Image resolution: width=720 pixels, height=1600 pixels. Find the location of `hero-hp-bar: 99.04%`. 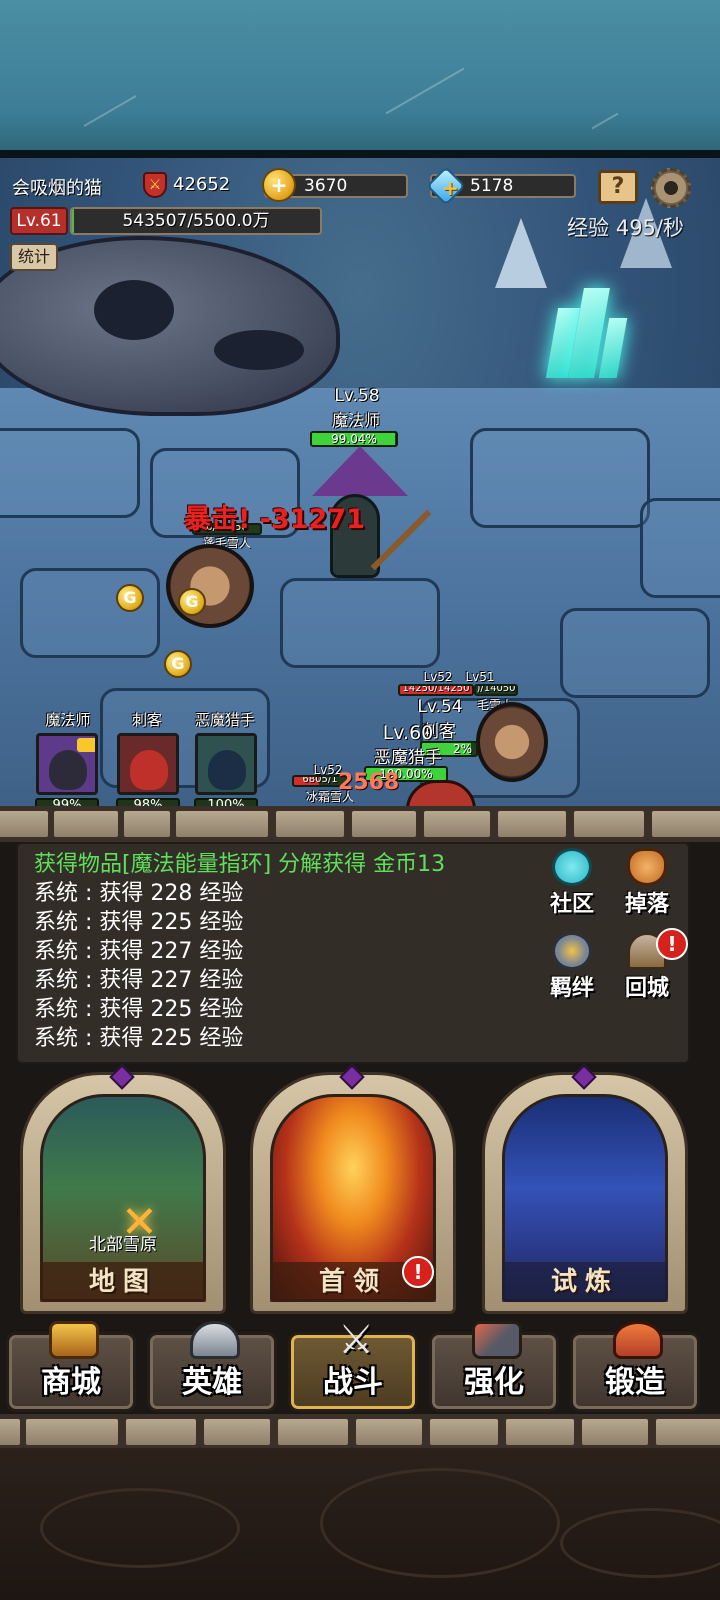

hero-hp-bar: 99.04% is located at coordinates (354, 439).